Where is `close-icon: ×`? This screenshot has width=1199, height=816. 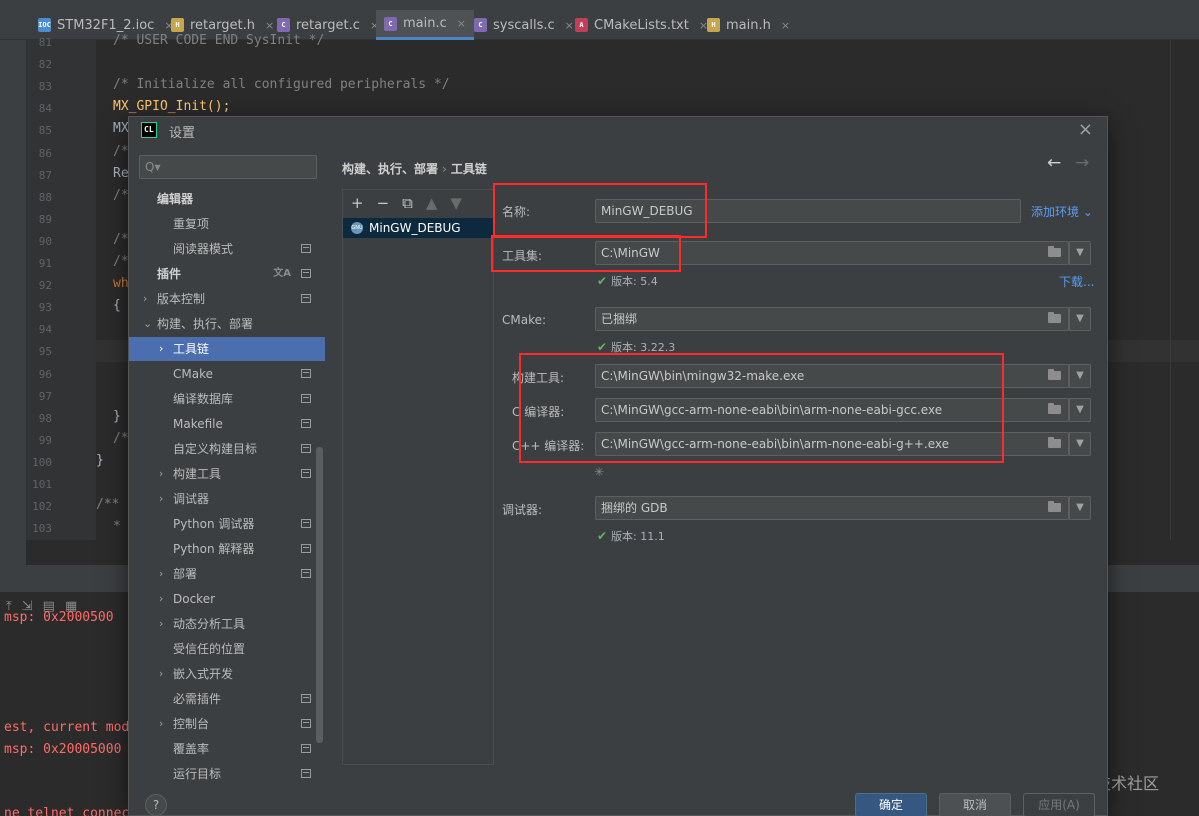 close-icon: × is located at coordinates (1085, 129).